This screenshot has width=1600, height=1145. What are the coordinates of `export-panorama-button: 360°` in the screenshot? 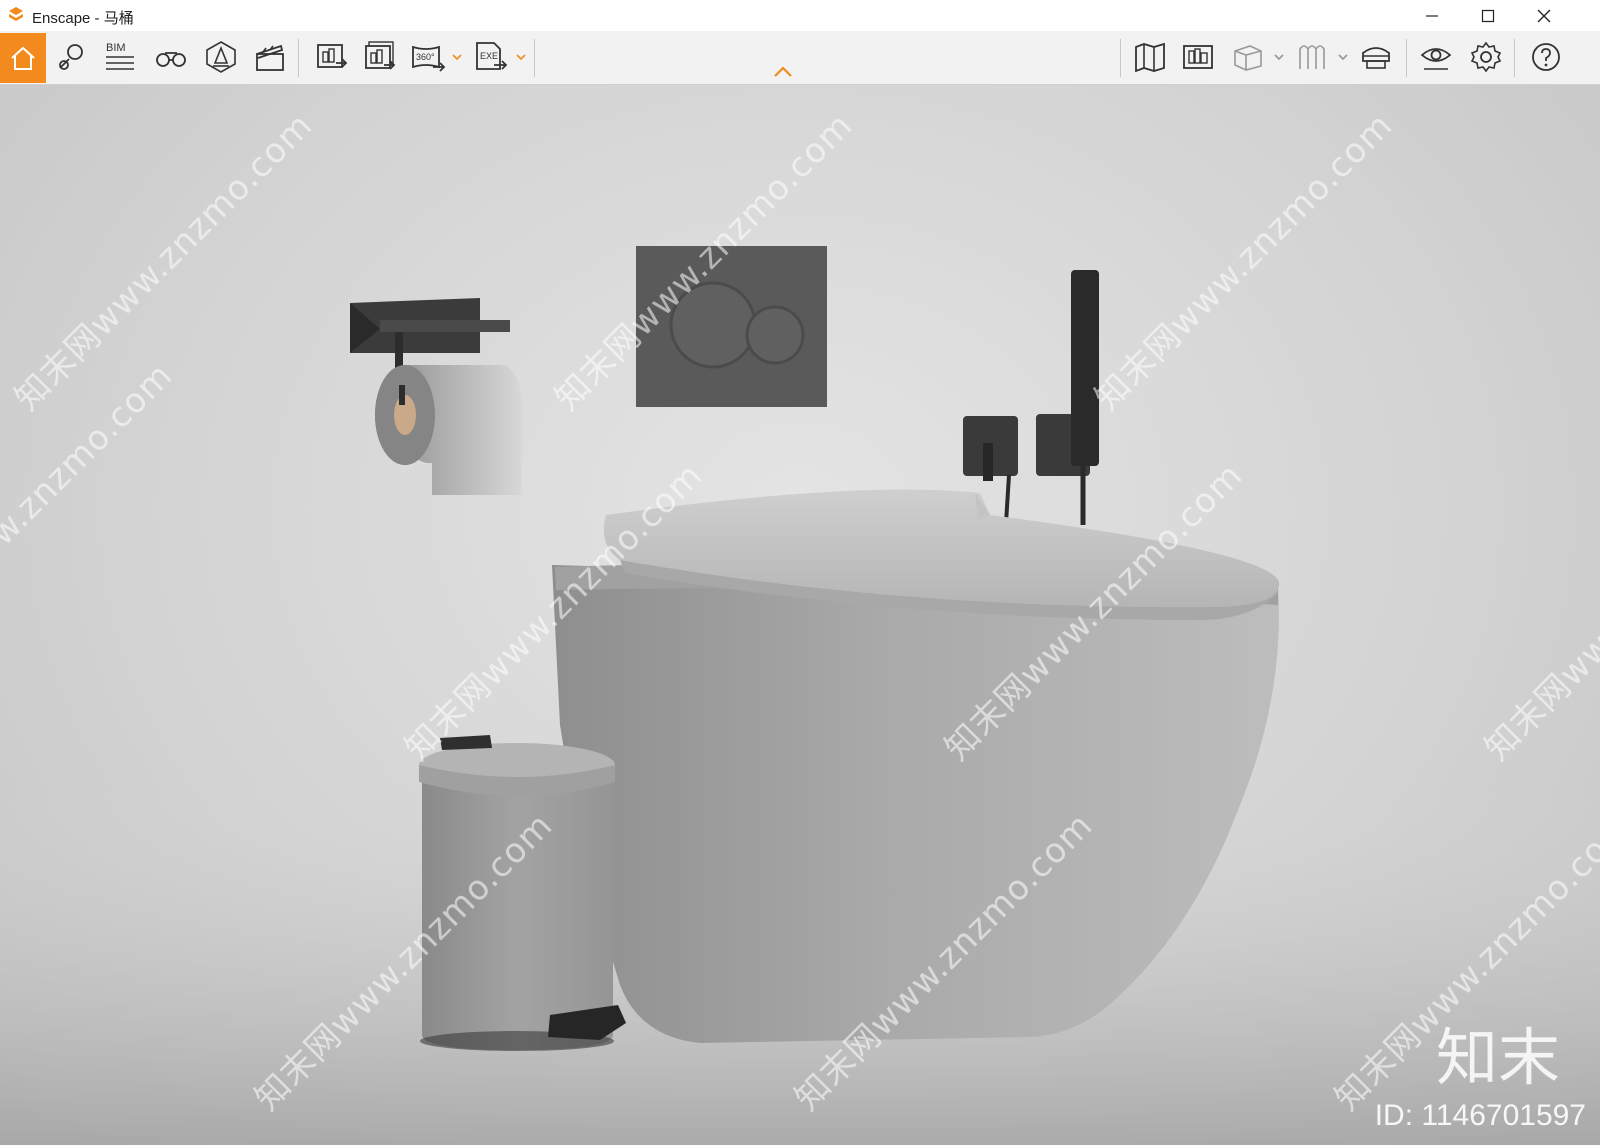 It's located at (428, 57).